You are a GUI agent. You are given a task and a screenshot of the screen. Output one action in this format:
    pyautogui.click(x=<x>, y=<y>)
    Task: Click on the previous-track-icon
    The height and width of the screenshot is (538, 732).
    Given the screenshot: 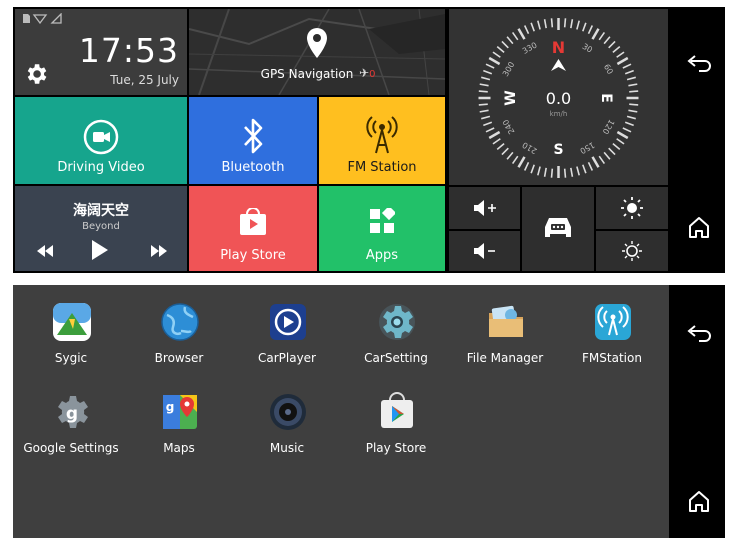 What is the action you would take?
    pyautogui.click(x=45, y=251)
    